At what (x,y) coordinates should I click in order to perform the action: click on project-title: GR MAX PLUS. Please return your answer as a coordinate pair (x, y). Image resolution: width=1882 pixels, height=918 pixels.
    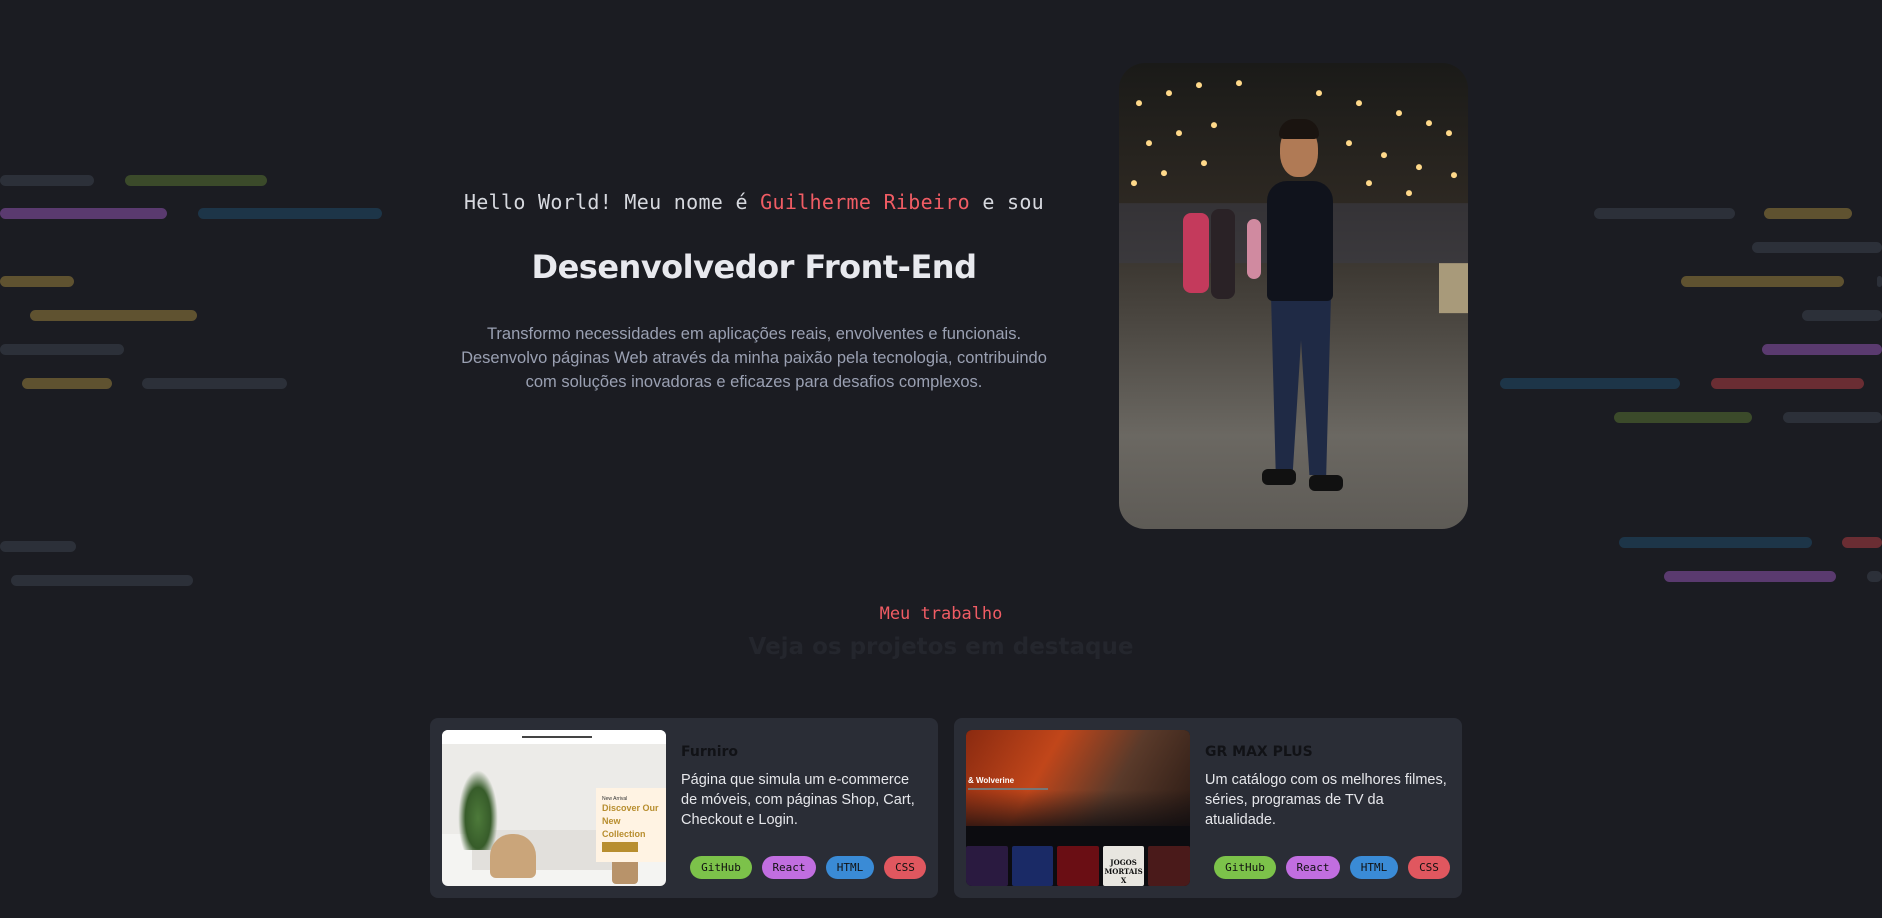
    Looking at the image, I should click on (1259, 752).